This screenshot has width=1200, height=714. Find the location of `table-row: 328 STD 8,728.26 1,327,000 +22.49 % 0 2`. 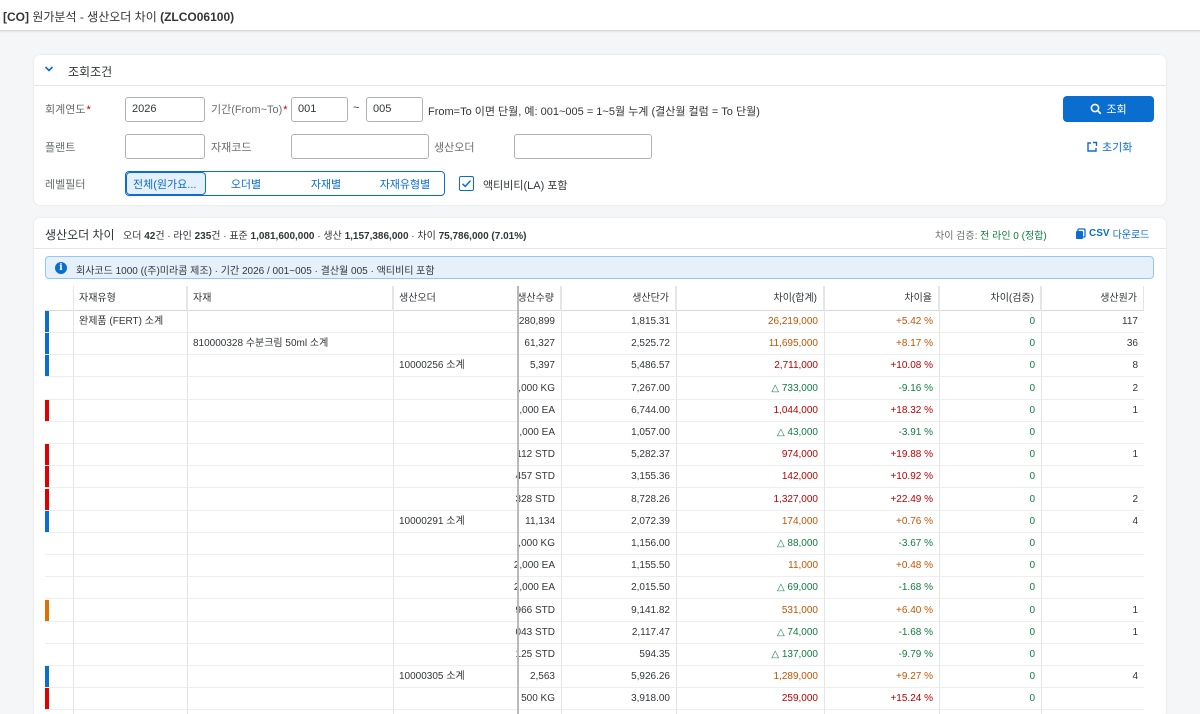

table-row: 328 STD 8,728.26 1,327,000 +22.49 % 0 2 is located at coordinates (594, 499).